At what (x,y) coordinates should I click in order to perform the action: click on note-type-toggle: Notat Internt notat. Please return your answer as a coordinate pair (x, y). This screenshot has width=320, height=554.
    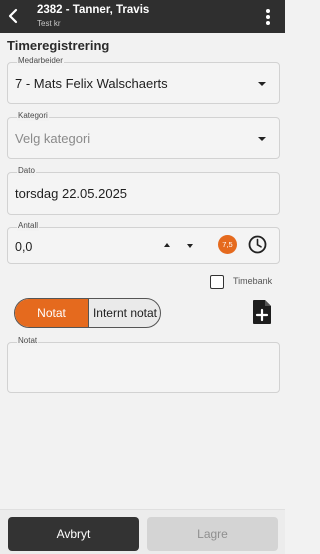
    Looking at the image, I should click on (87, 313).